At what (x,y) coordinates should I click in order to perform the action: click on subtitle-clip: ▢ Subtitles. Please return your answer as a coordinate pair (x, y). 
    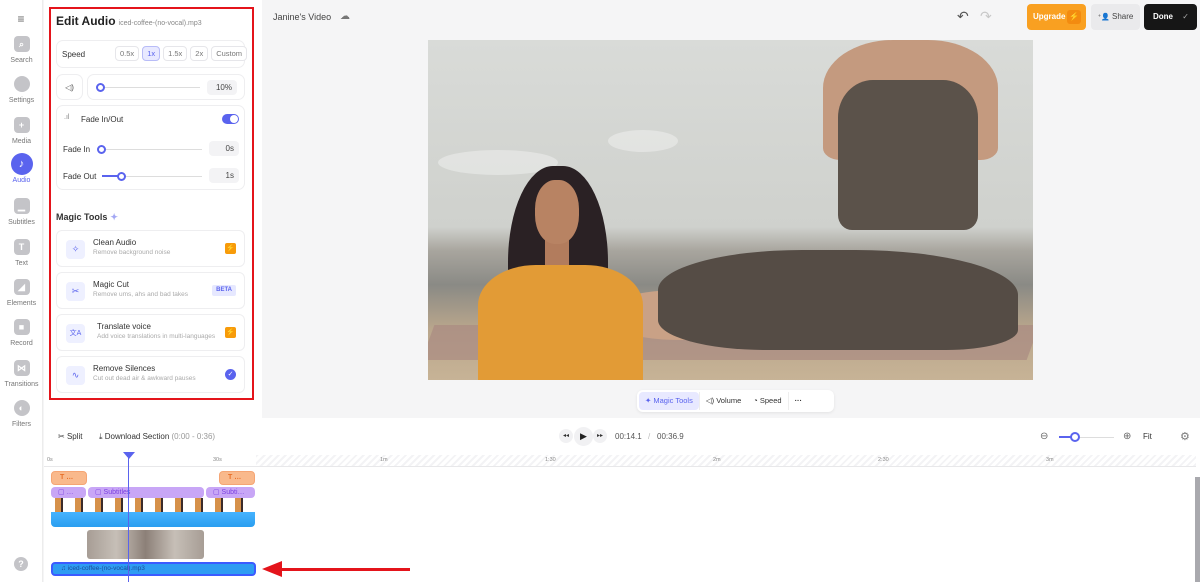
    Looking at the image, I should click on (146, 492).